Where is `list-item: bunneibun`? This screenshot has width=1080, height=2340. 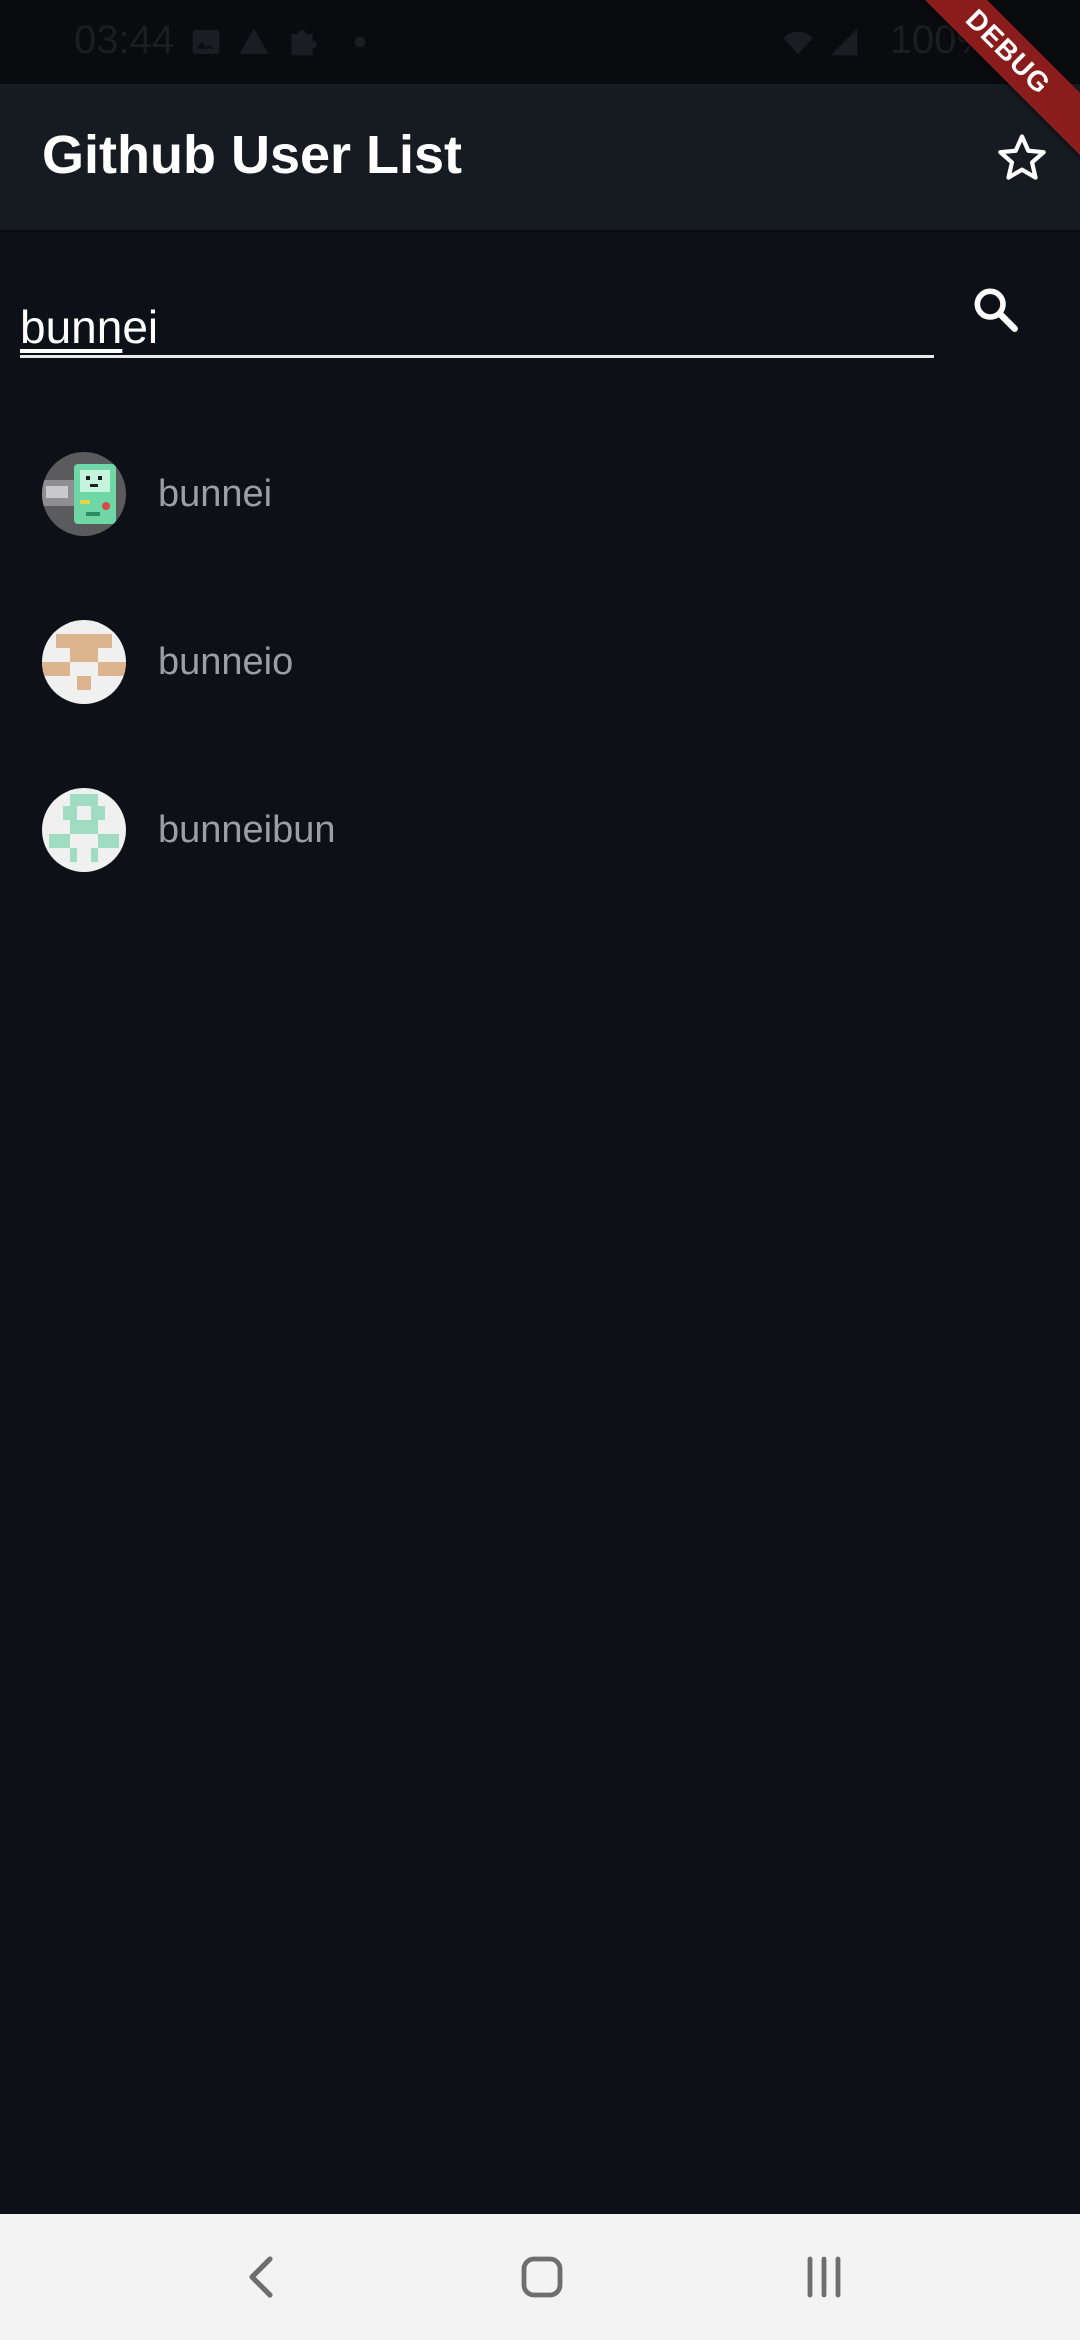 list-item: bunneibun is located at coordinates (540, 830).